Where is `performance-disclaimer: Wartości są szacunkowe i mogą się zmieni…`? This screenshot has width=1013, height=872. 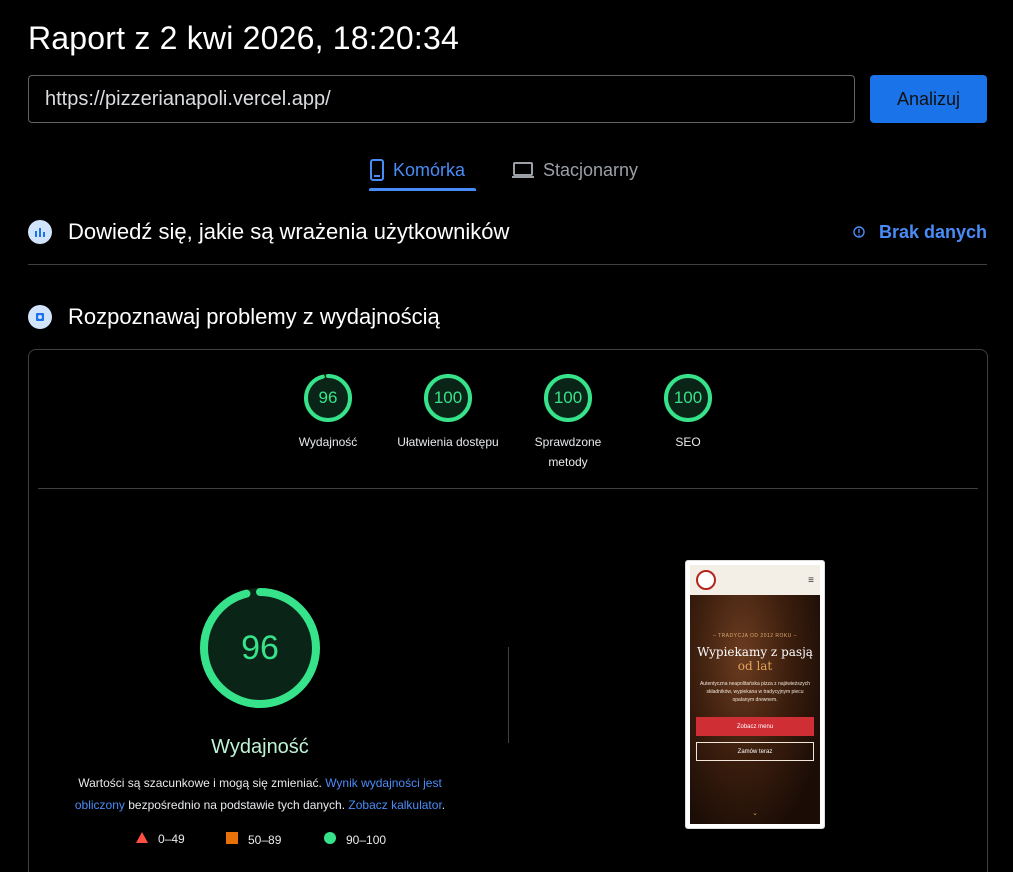 performance-disclaimer: Wartości są szacunkowe i mogą się zmieni… is located at coordinates (260, 794).